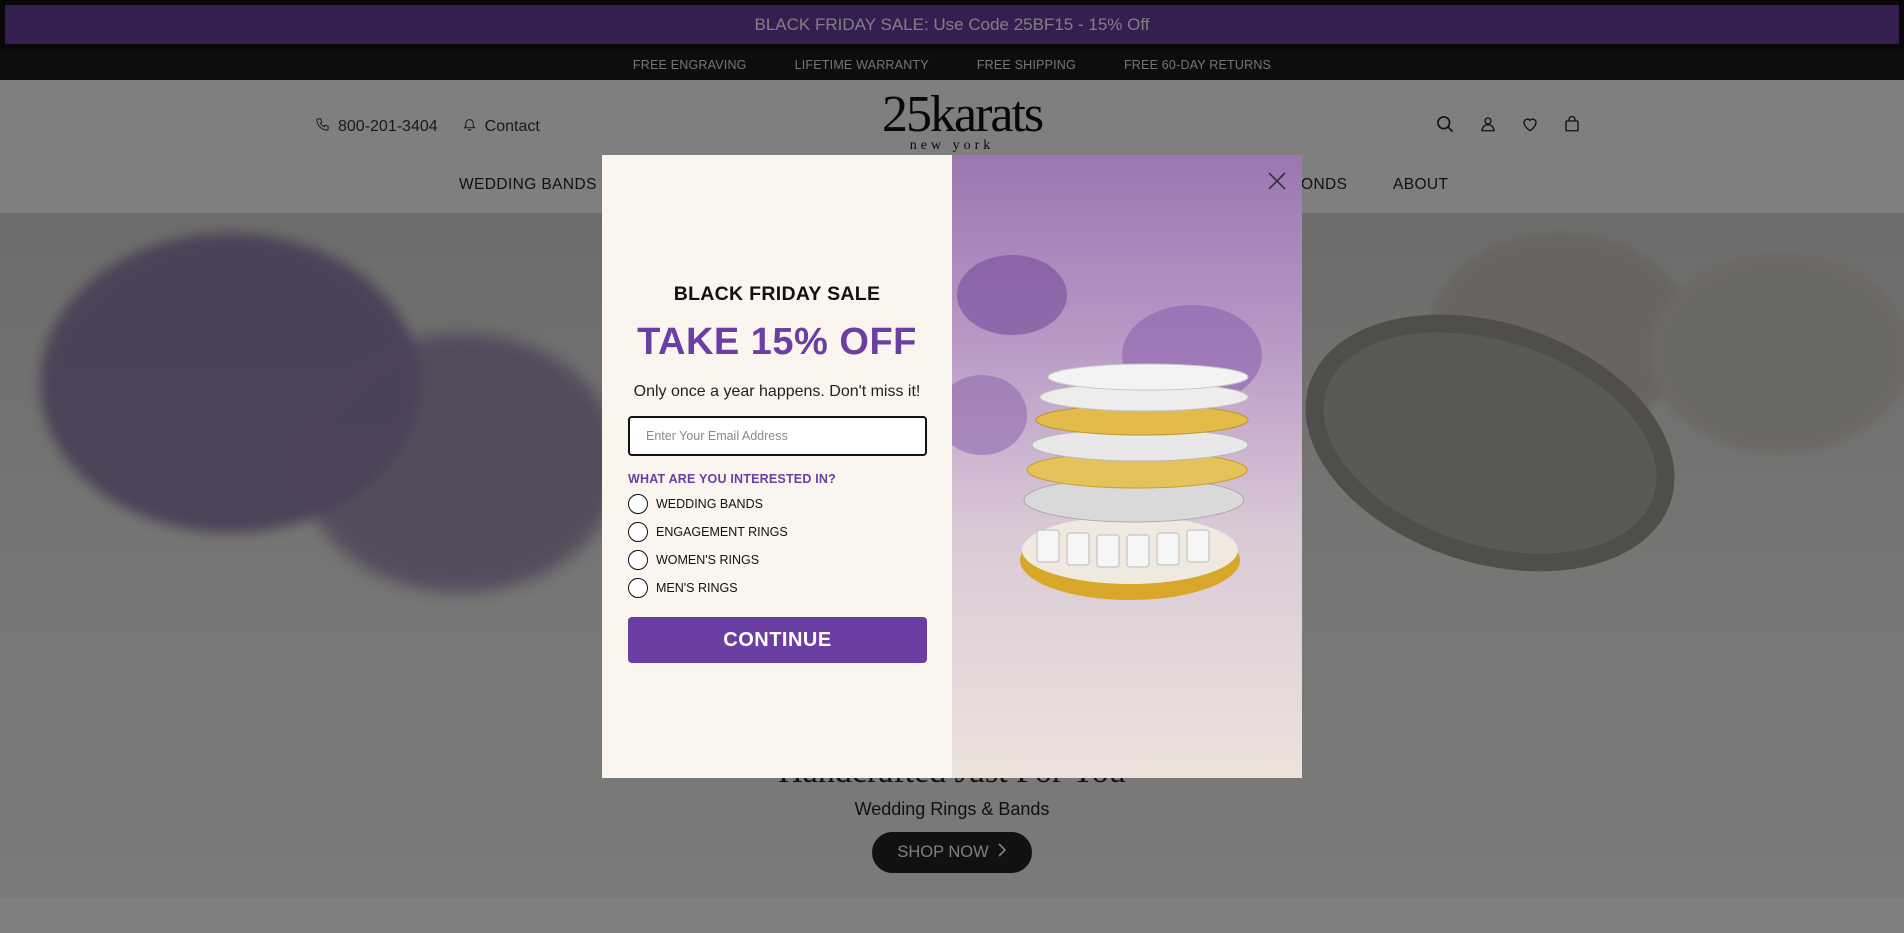 This screenshot has width=1904, height=933. I want to click on option-wedding-bands: WEDDING BANDS, so click(695, 504).